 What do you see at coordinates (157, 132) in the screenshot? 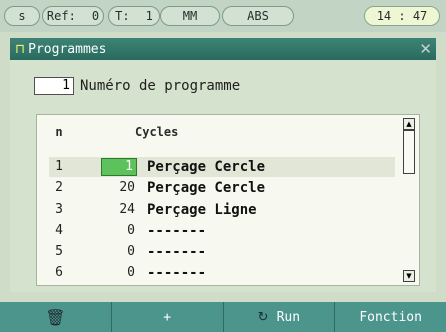
I see `column-header-cycles: Cycles` at bounding box center [157, 132].